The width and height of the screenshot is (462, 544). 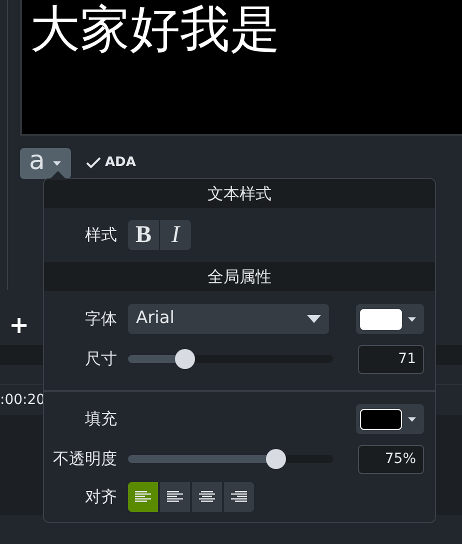 I want to click on field-label: 样式, so click(x=101, y=235).